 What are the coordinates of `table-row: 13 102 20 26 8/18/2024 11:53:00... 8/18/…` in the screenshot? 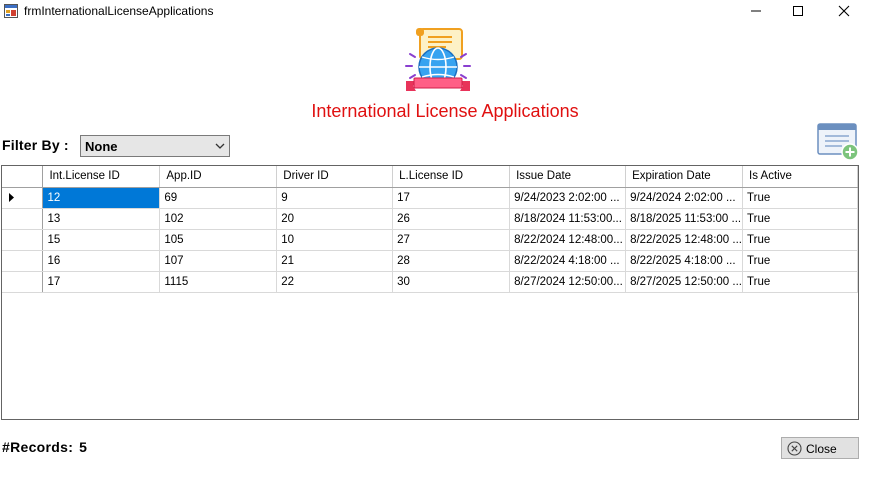 It's located at (430, 219).